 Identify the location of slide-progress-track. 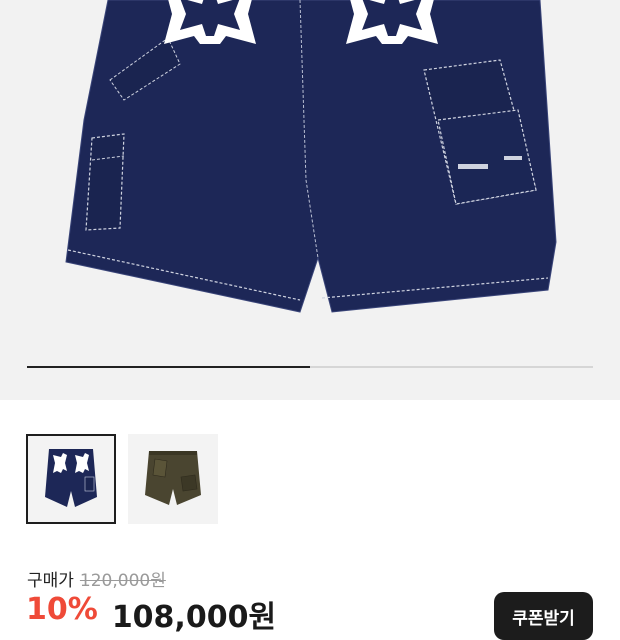
(310, 367).